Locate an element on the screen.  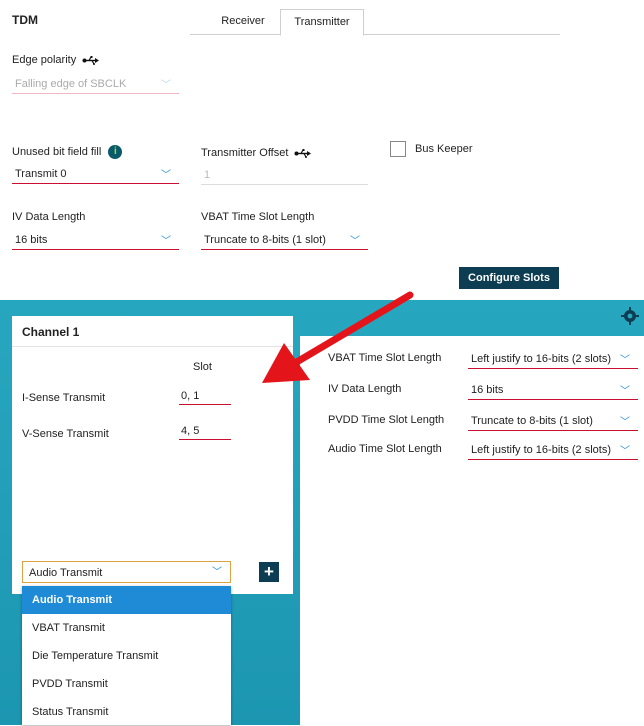
vbat-slot-length-dropdown: Truncate to 8-bits (1 slot) ﹀ is located at coordinates (284, 240).